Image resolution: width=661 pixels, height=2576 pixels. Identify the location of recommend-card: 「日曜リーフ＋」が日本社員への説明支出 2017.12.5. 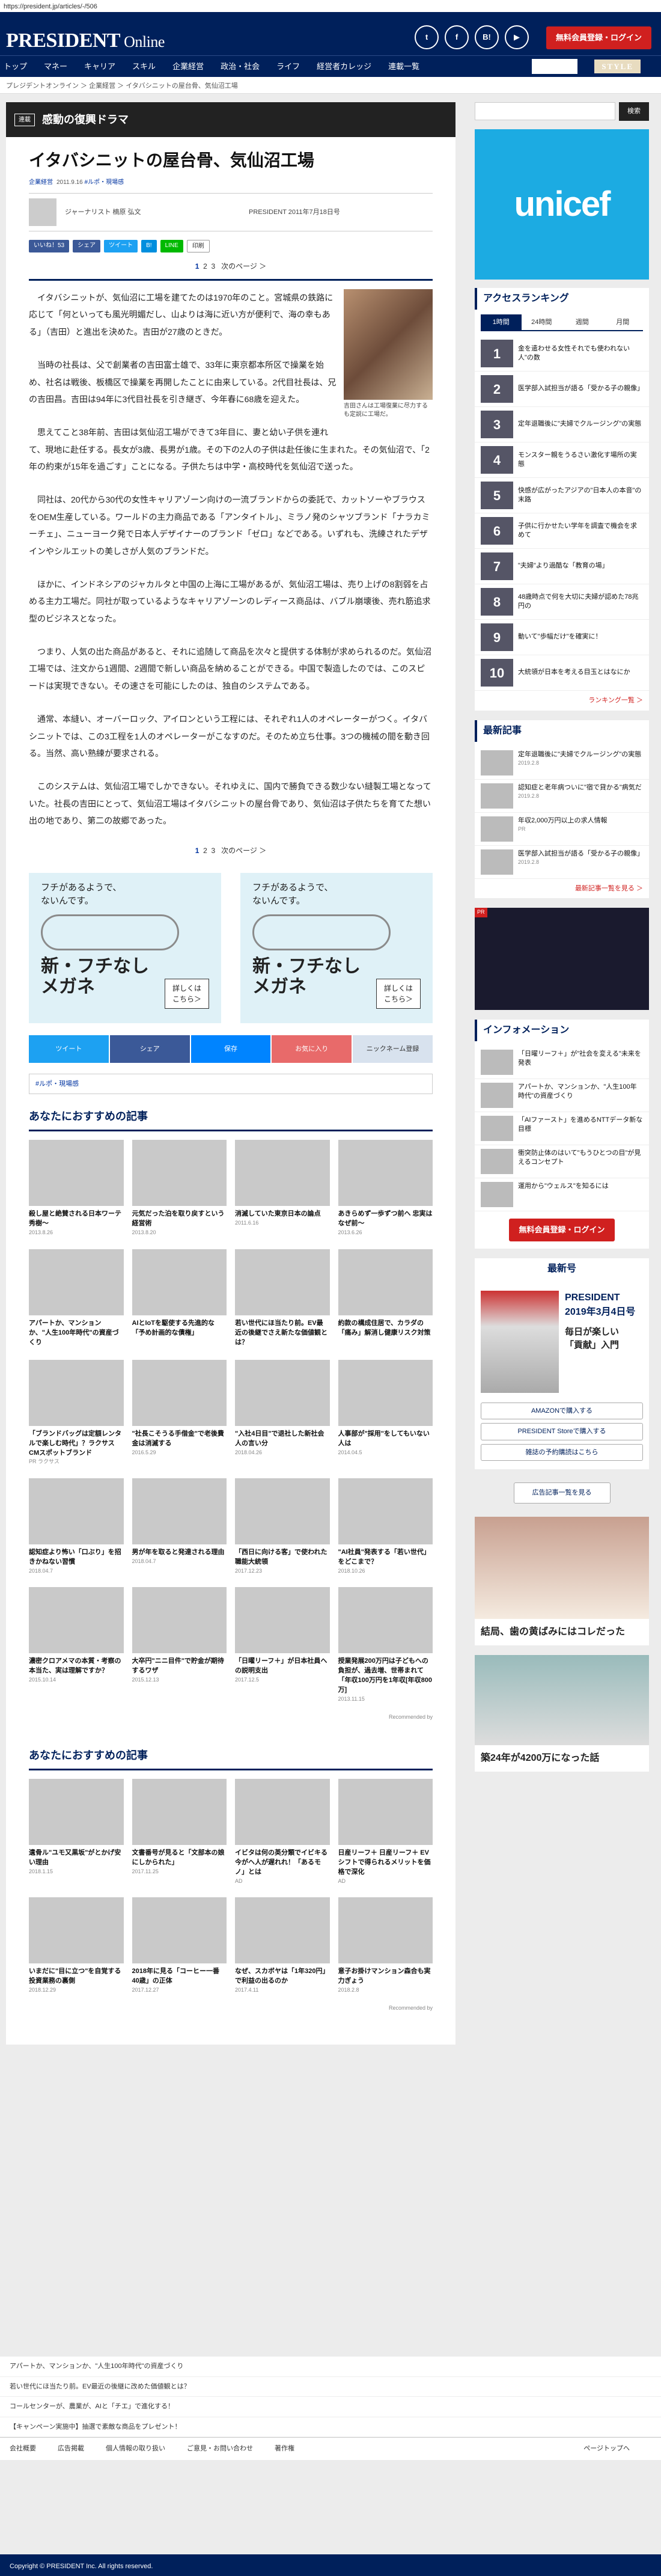
(282, 1645).